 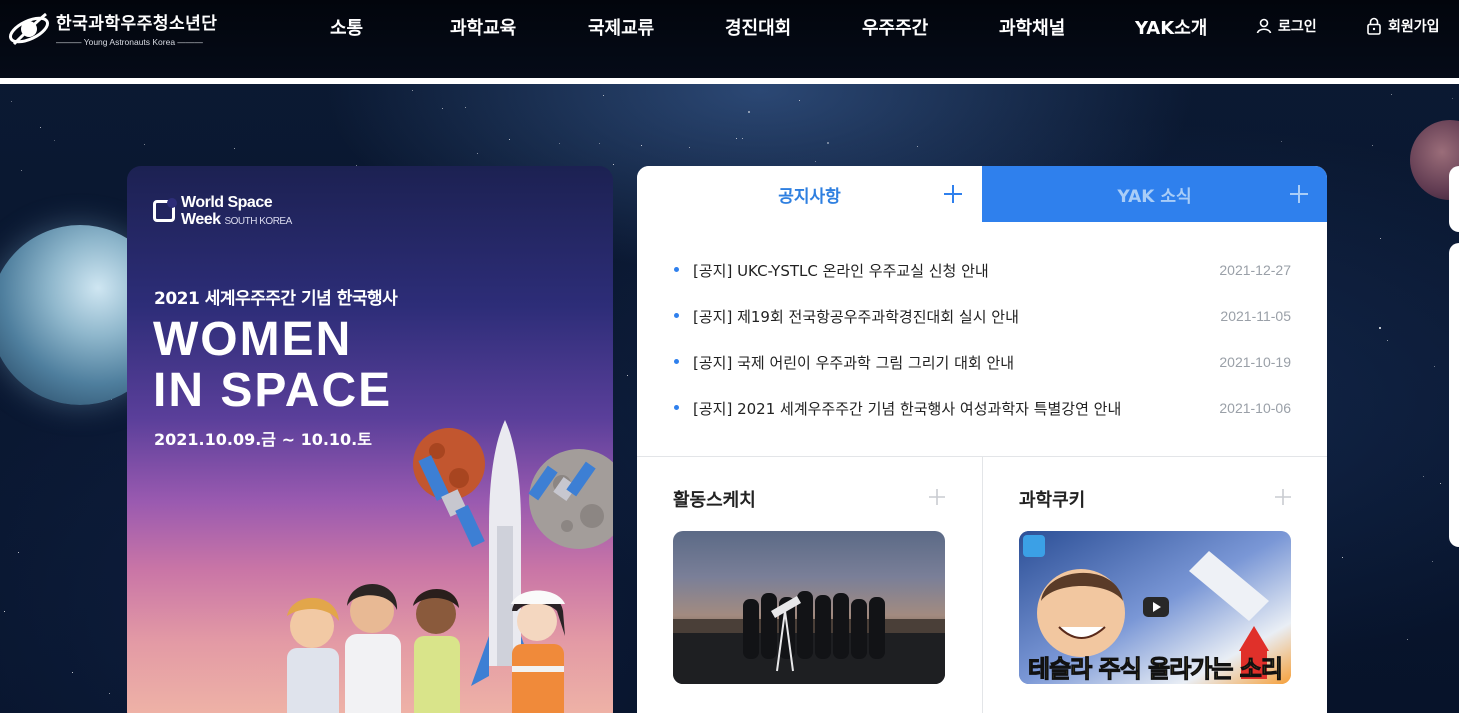 What do you see at coordinates (1255, 408) in the screenshot?
I see `notice-date: 2021-10-06` at bounding box center [1255, 408].